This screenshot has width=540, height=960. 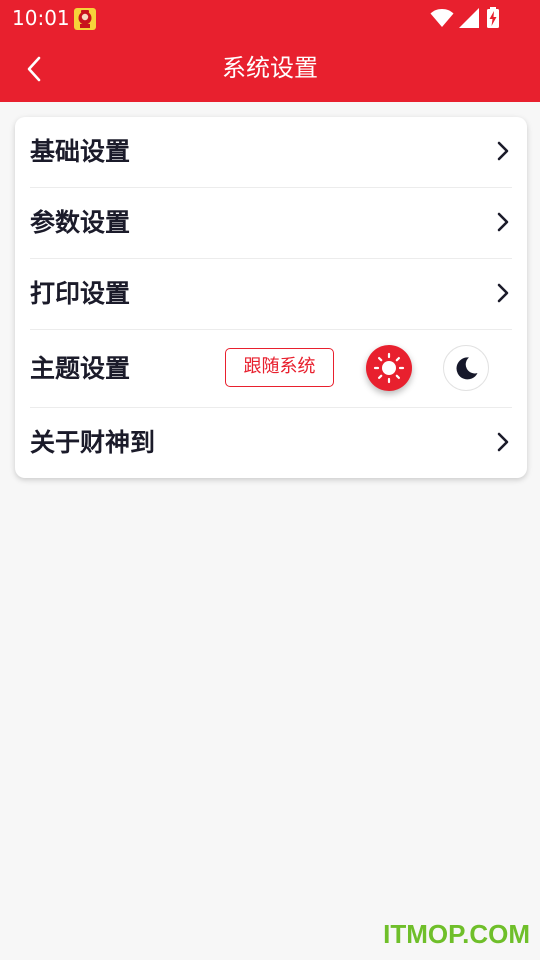 What do you see at coordinates (271, 223) in the screenshot?
I see `settings-item-parameters: 参数设置` at bounding box center [271, 223].